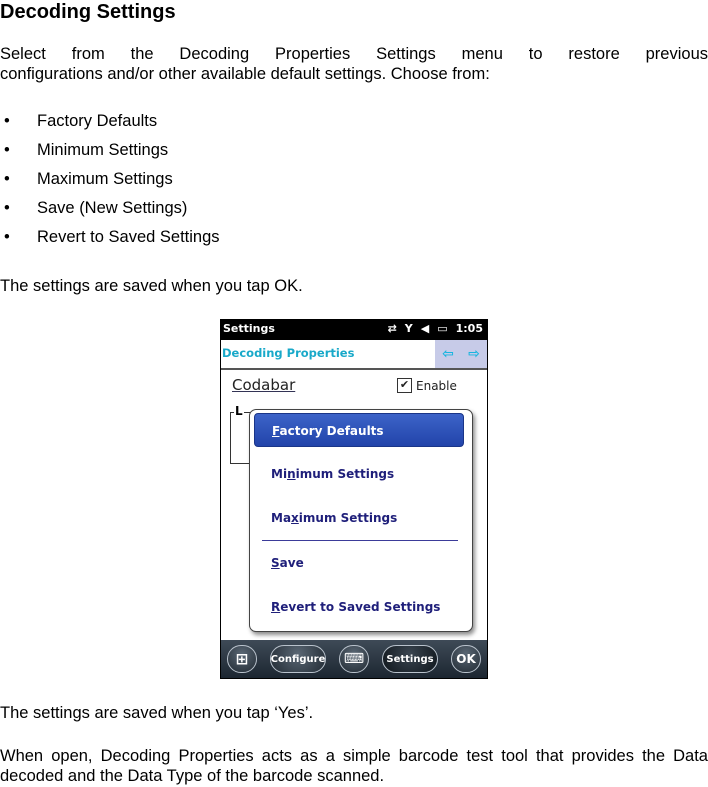 The image size is (708, 787). I want to click on keyboard-icon: ⌨, so click(354, 659).